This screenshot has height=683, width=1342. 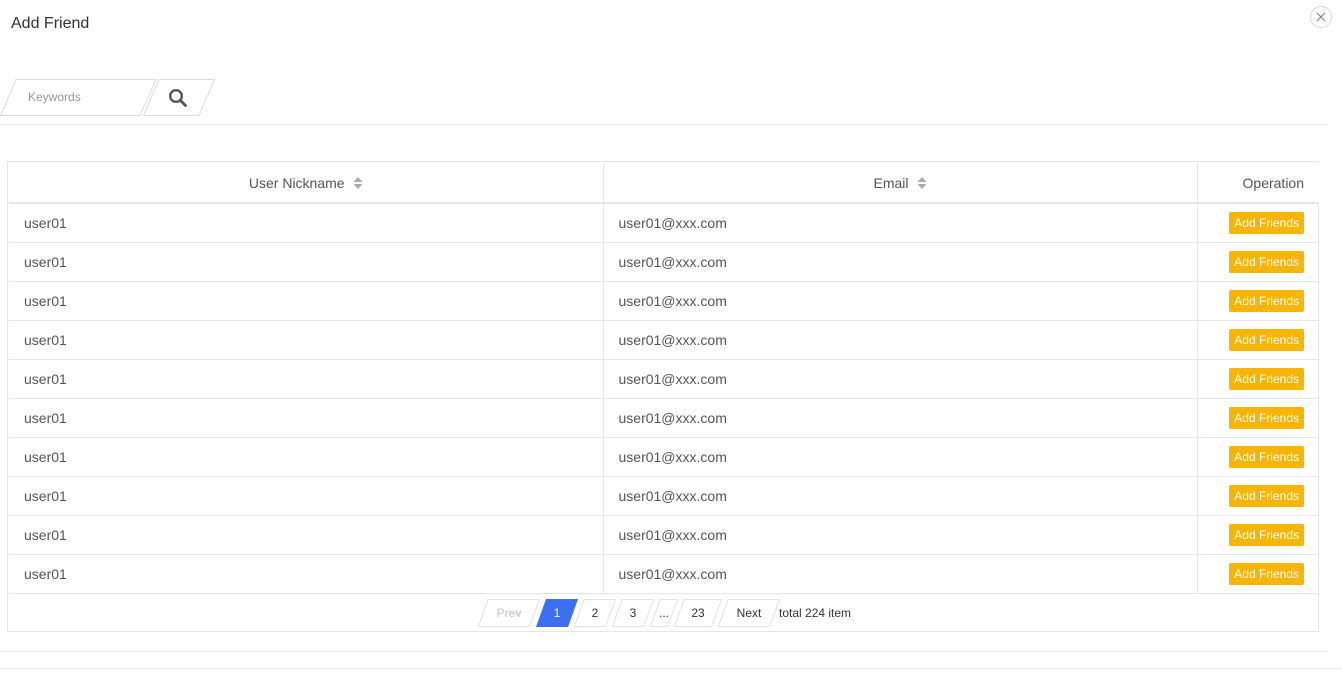 I want to click on page-button-2: 2, so click(x=595, y=613).